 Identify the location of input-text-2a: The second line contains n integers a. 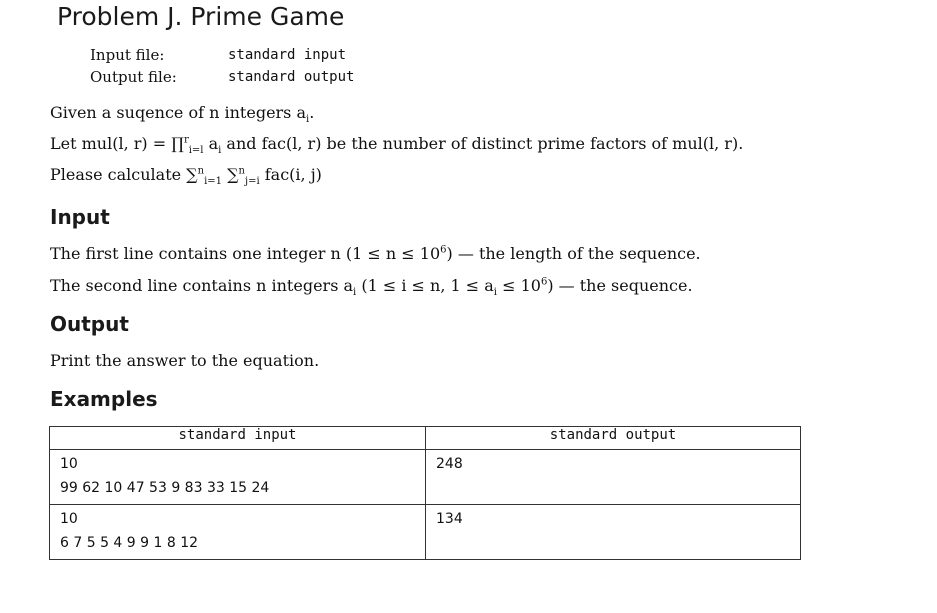
(202, 285).